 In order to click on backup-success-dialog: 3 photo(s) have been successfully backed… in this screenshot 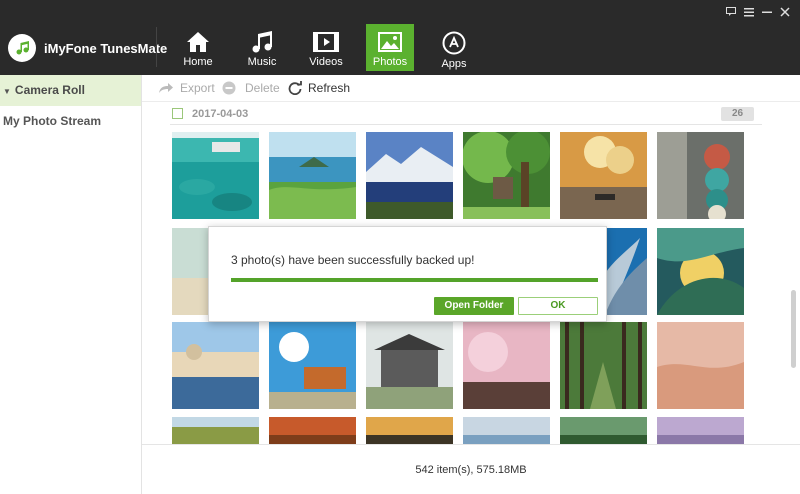, I will do `click(407, 274)`.